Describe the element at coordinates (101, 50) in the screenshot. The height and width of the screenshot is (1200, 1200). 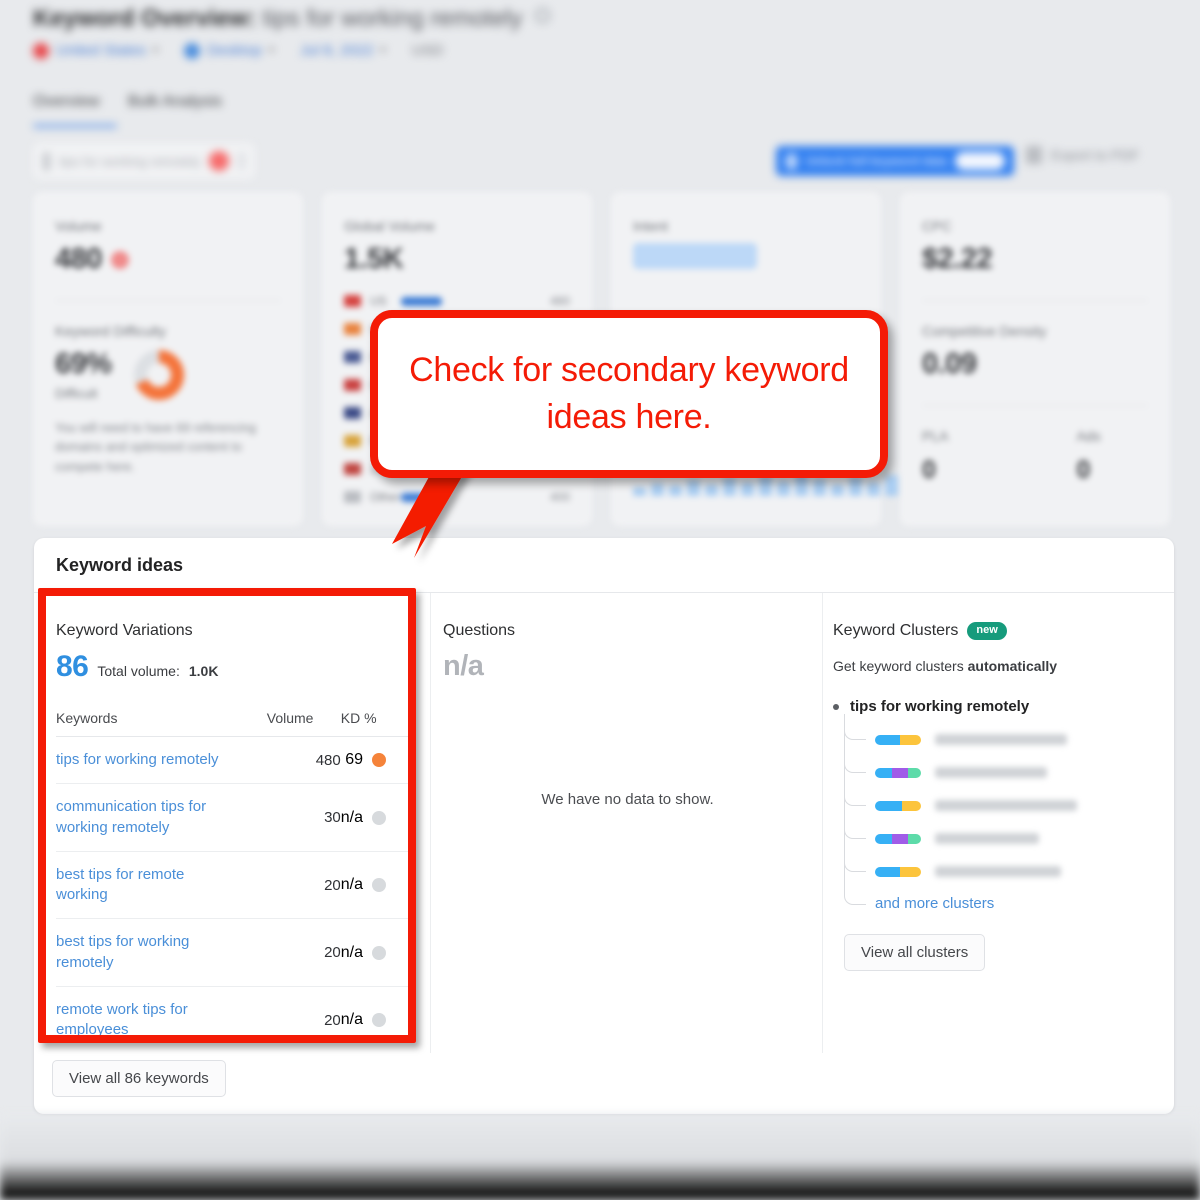
I see `filter-country-label: United States` at that location.